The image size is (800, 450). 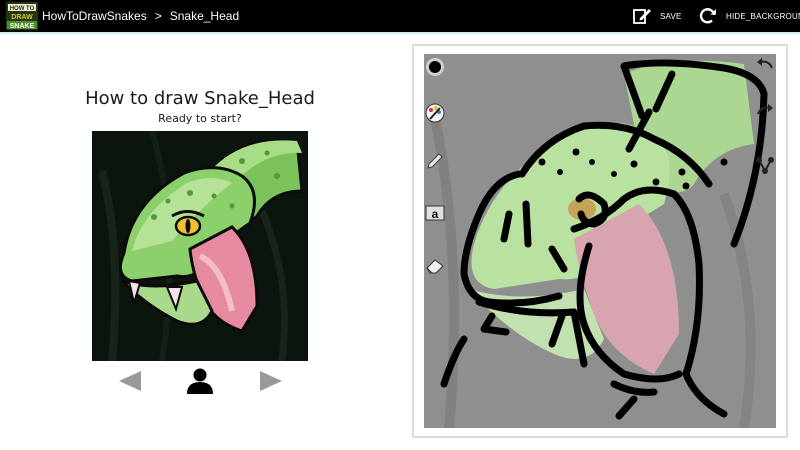 What do you see at coordinates (642, 16) in the screenshot?
I see `save-note-icon` at bounding box center [642, 16].